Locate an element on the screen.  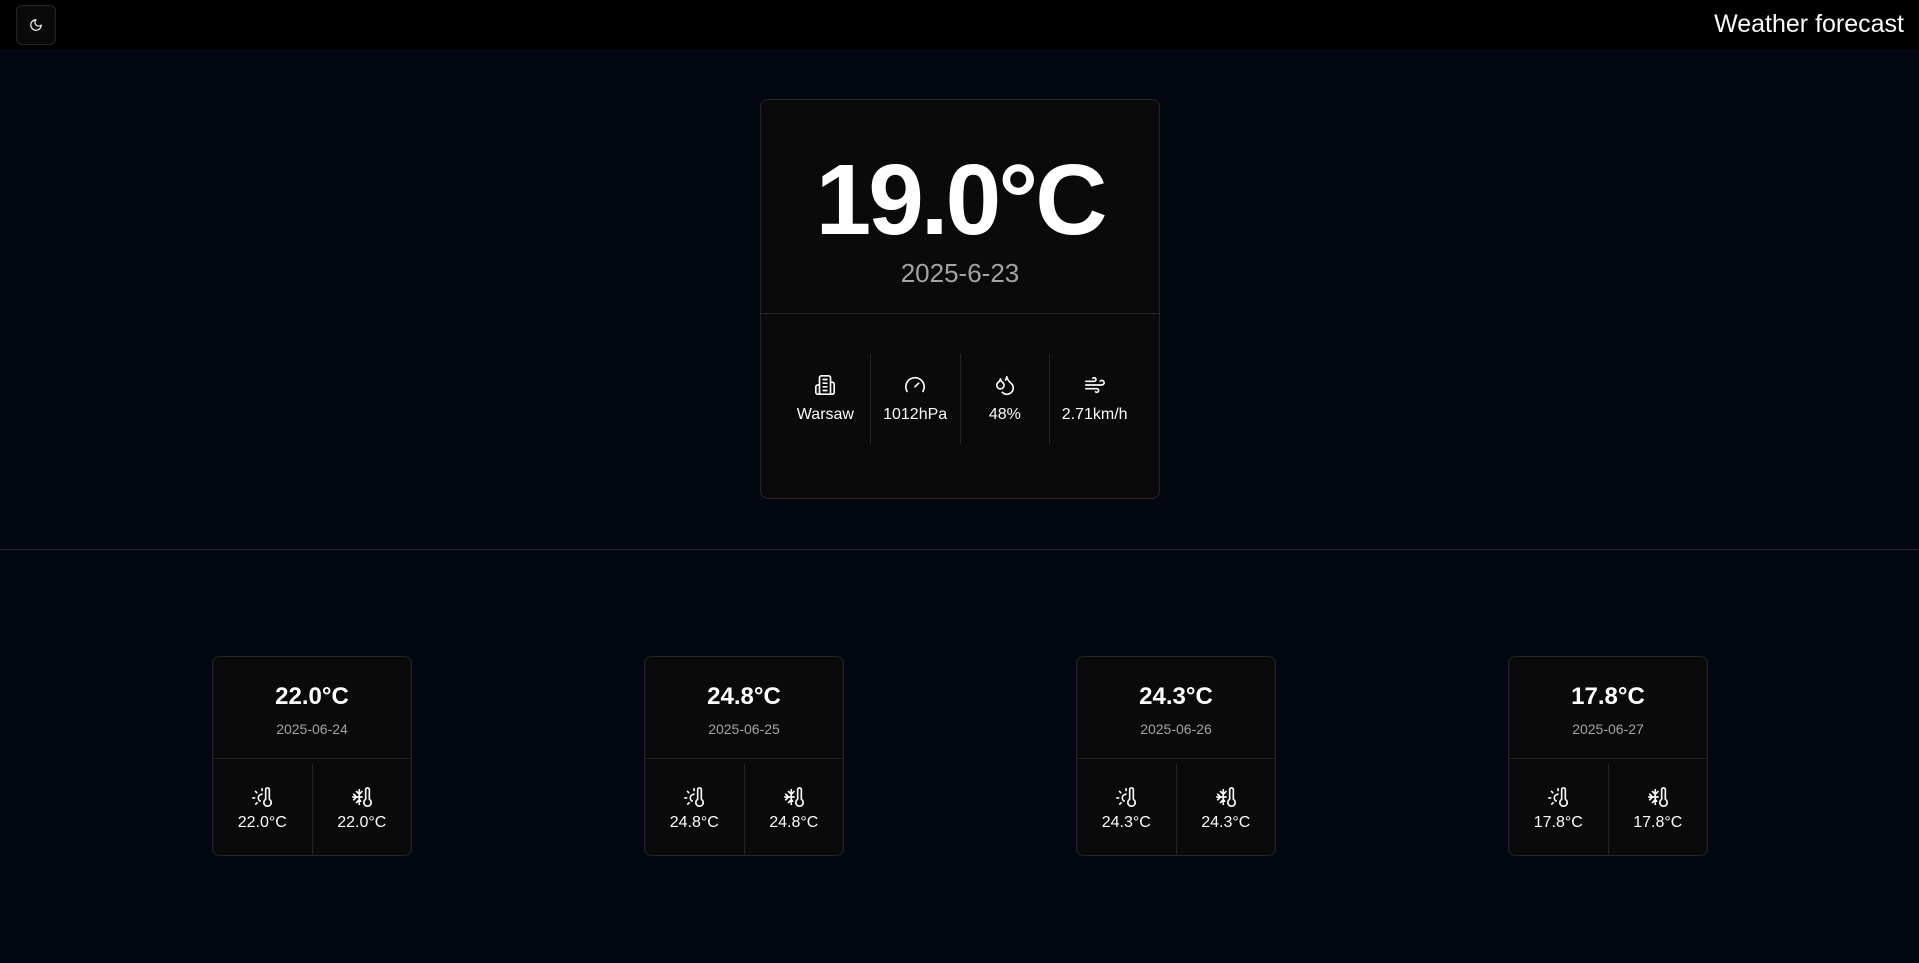
forecast-card: 24.3°C 2025-06-26 24.3°C 24.3°C is located at coordinates (1176, 756).